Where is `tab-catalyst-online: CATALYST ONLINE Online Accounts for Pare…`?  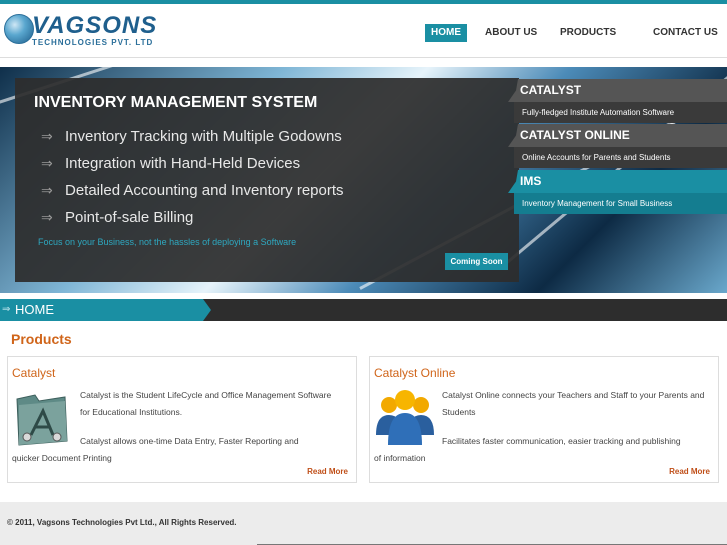
tab-catalyst-online: CATALYST ONLINE Online Accounts for Pare… is located at coordinates (617, 146).